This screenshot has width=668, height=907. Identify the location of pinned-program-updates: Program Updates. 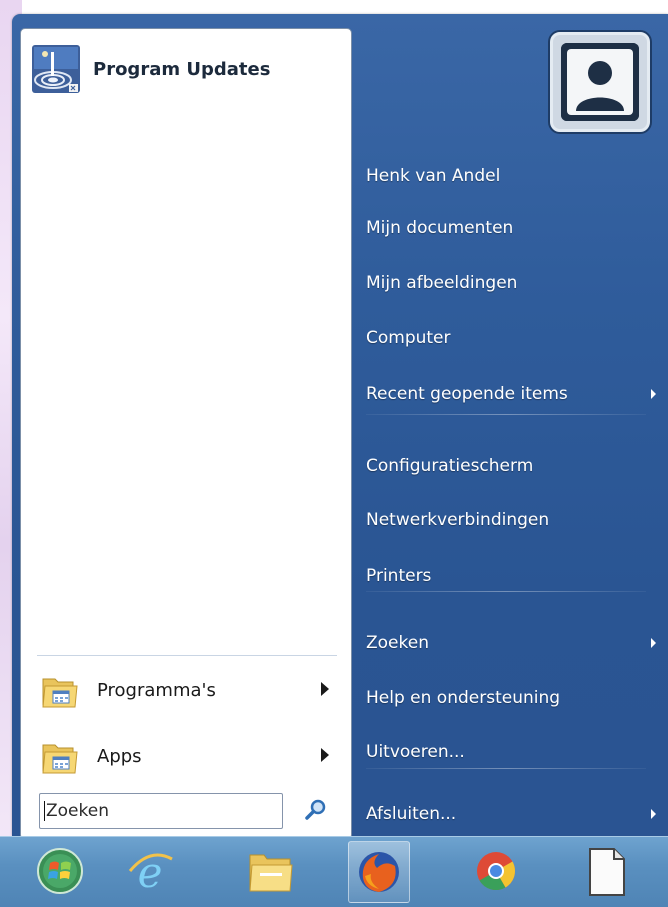
(181, 69).